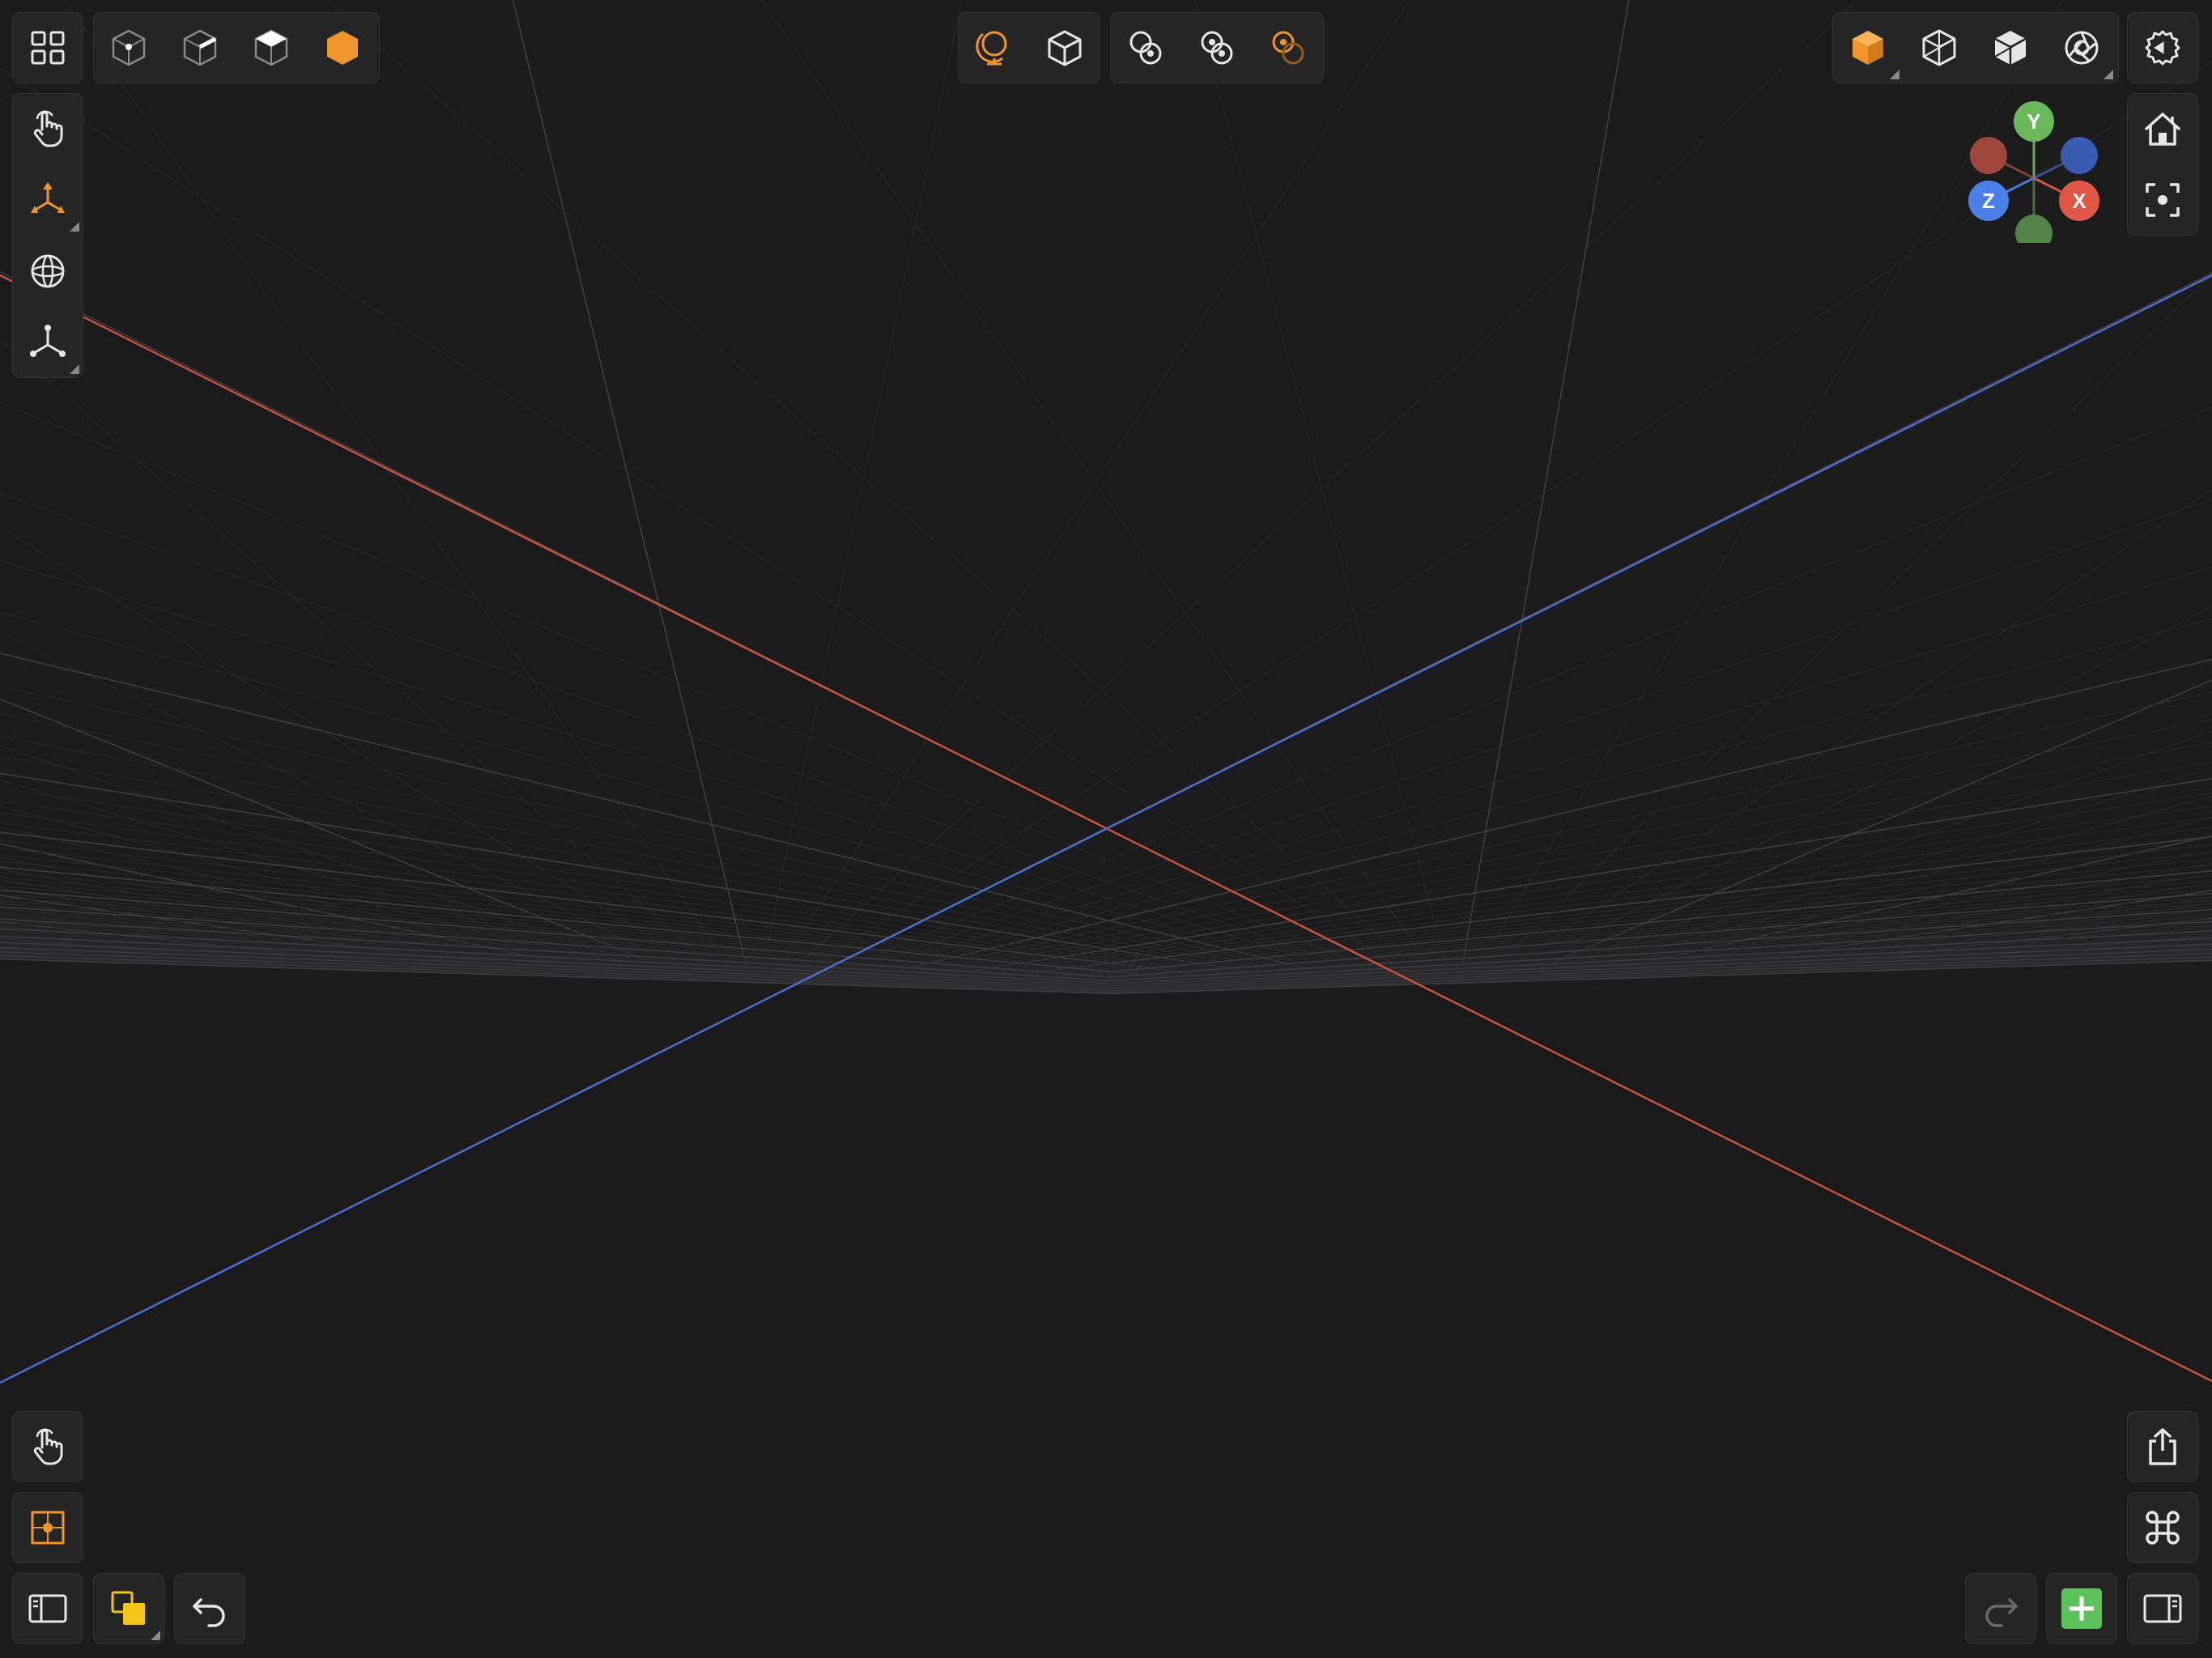 Image resolution: width=2212 pixels, height=1658 pixels. I want to click on bottom-hand-tool-button, so click(48, 1446).